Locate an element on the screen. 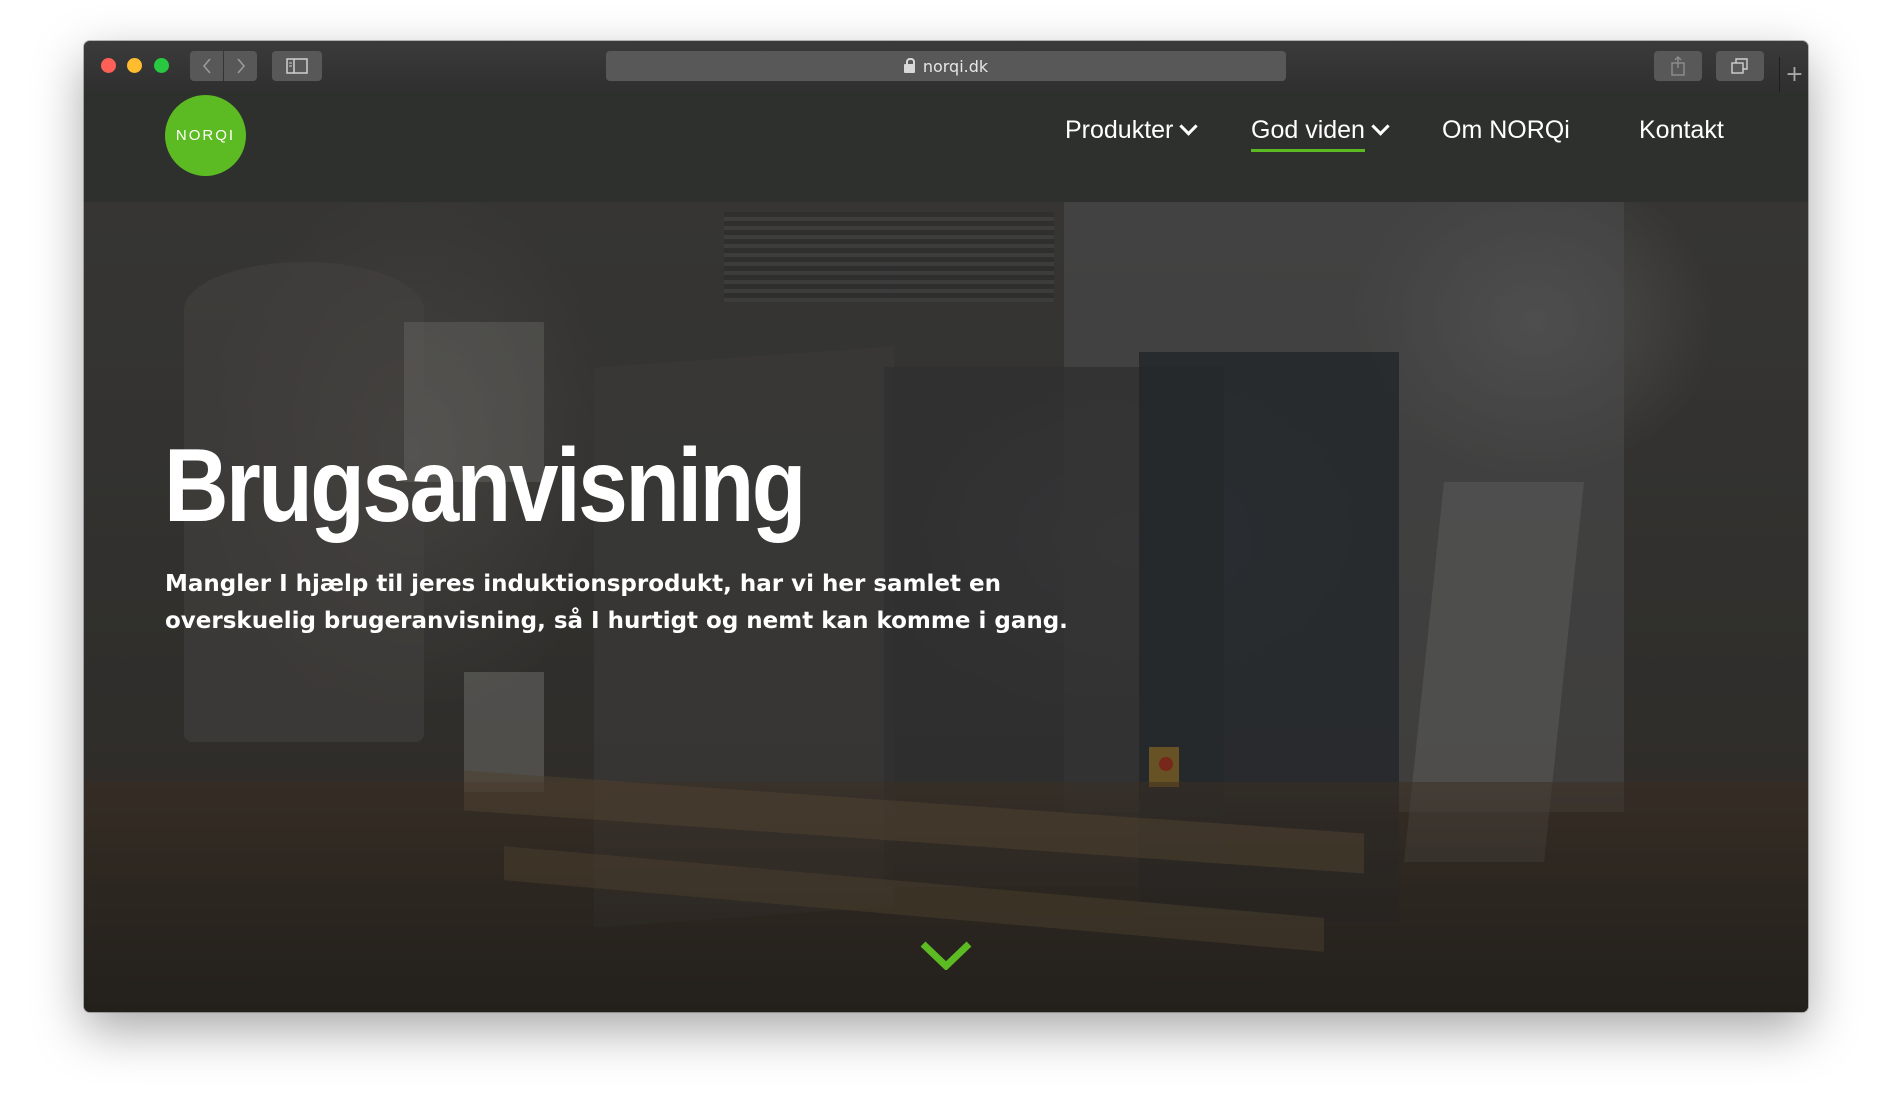  nav-god-viden-label: God viden is located at coordinates (1308, 134).